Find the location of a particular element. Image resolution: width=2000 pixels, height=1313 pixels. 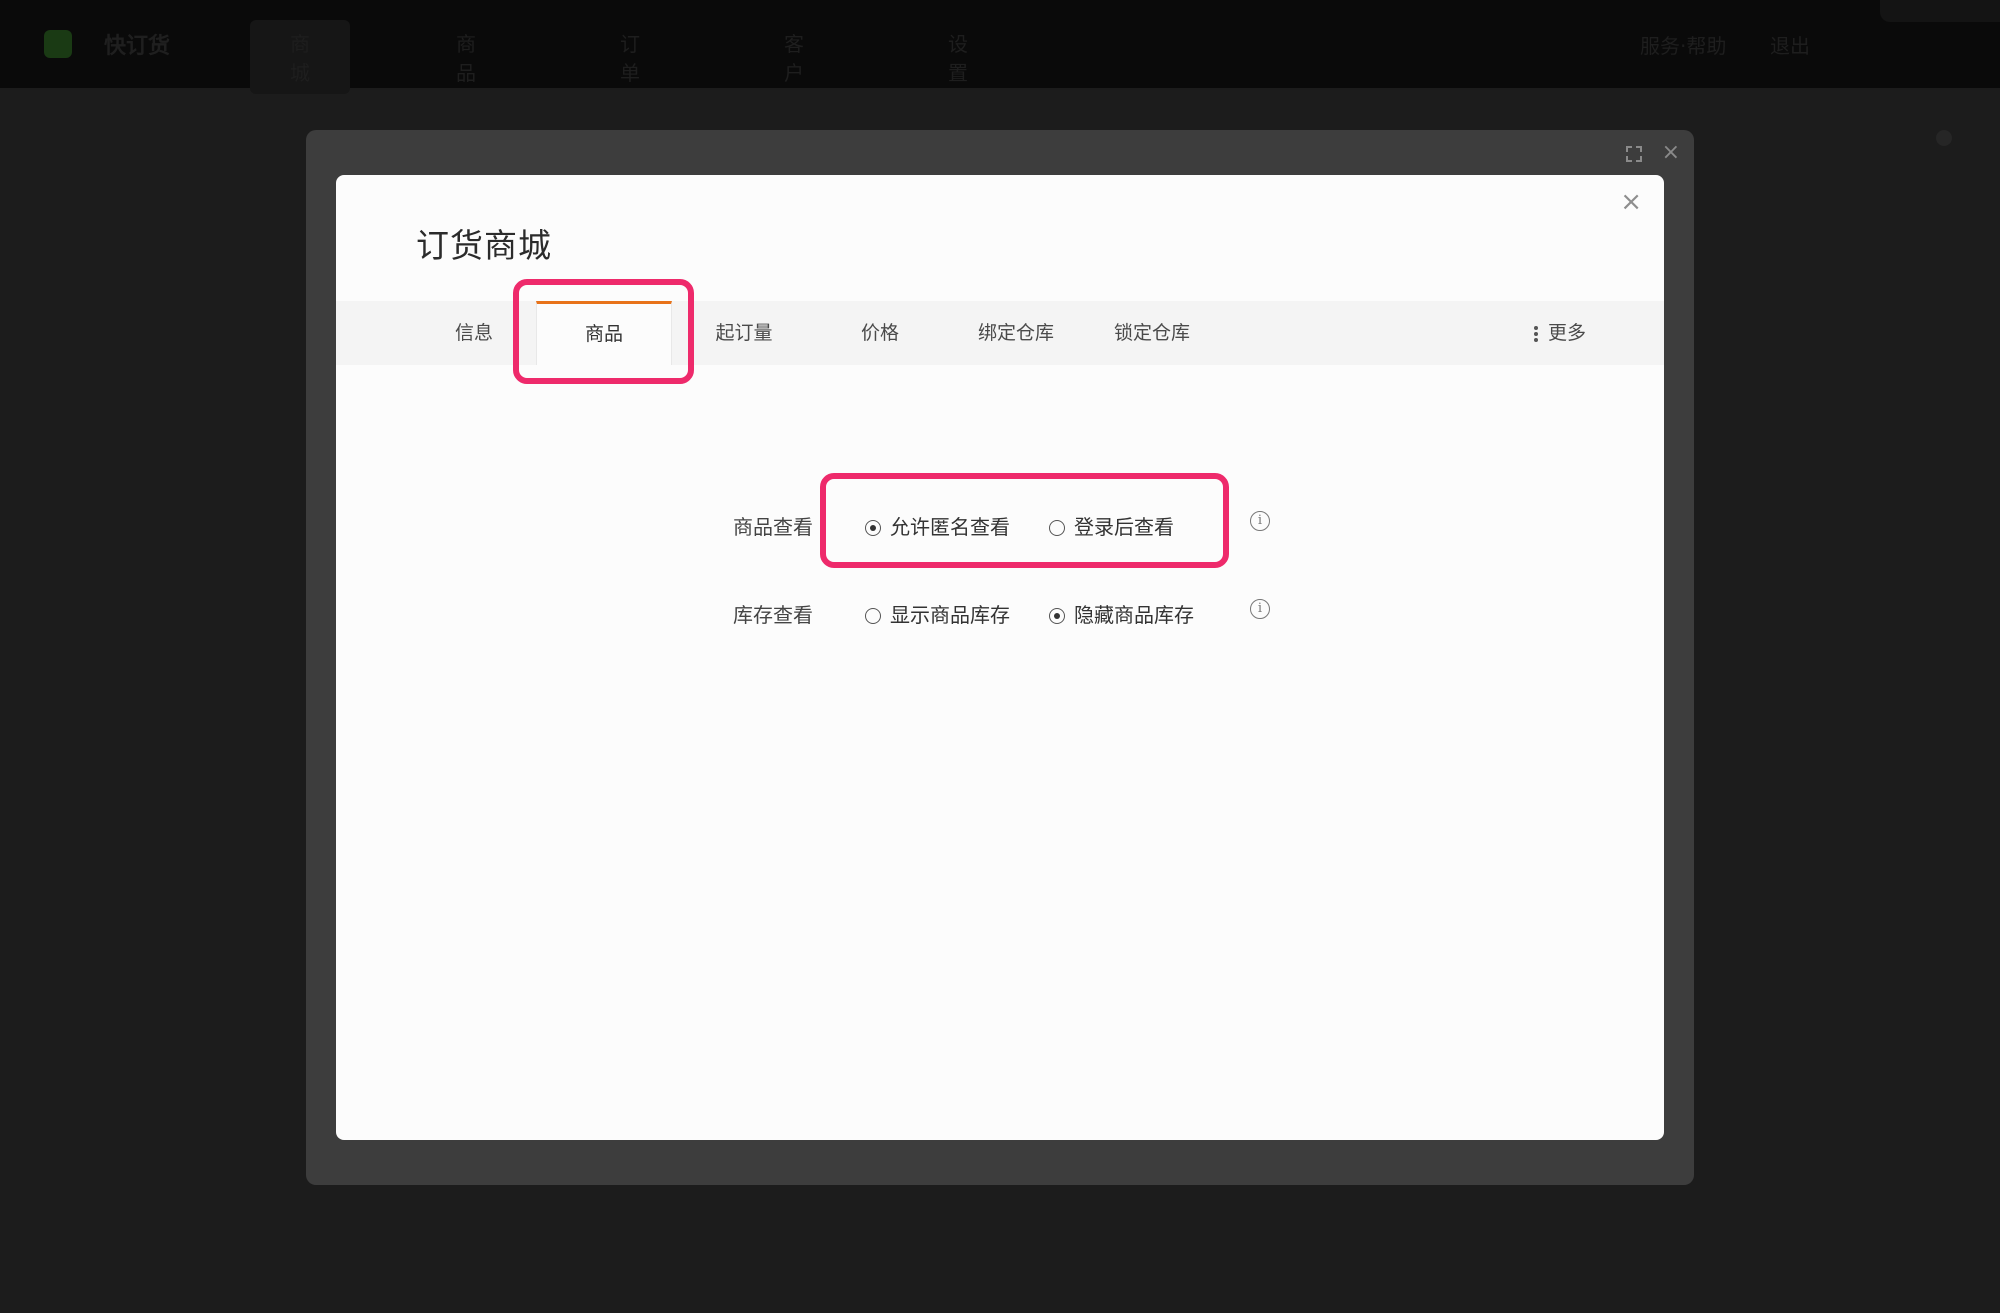

more-icon is located at coordinates (1535, 334).